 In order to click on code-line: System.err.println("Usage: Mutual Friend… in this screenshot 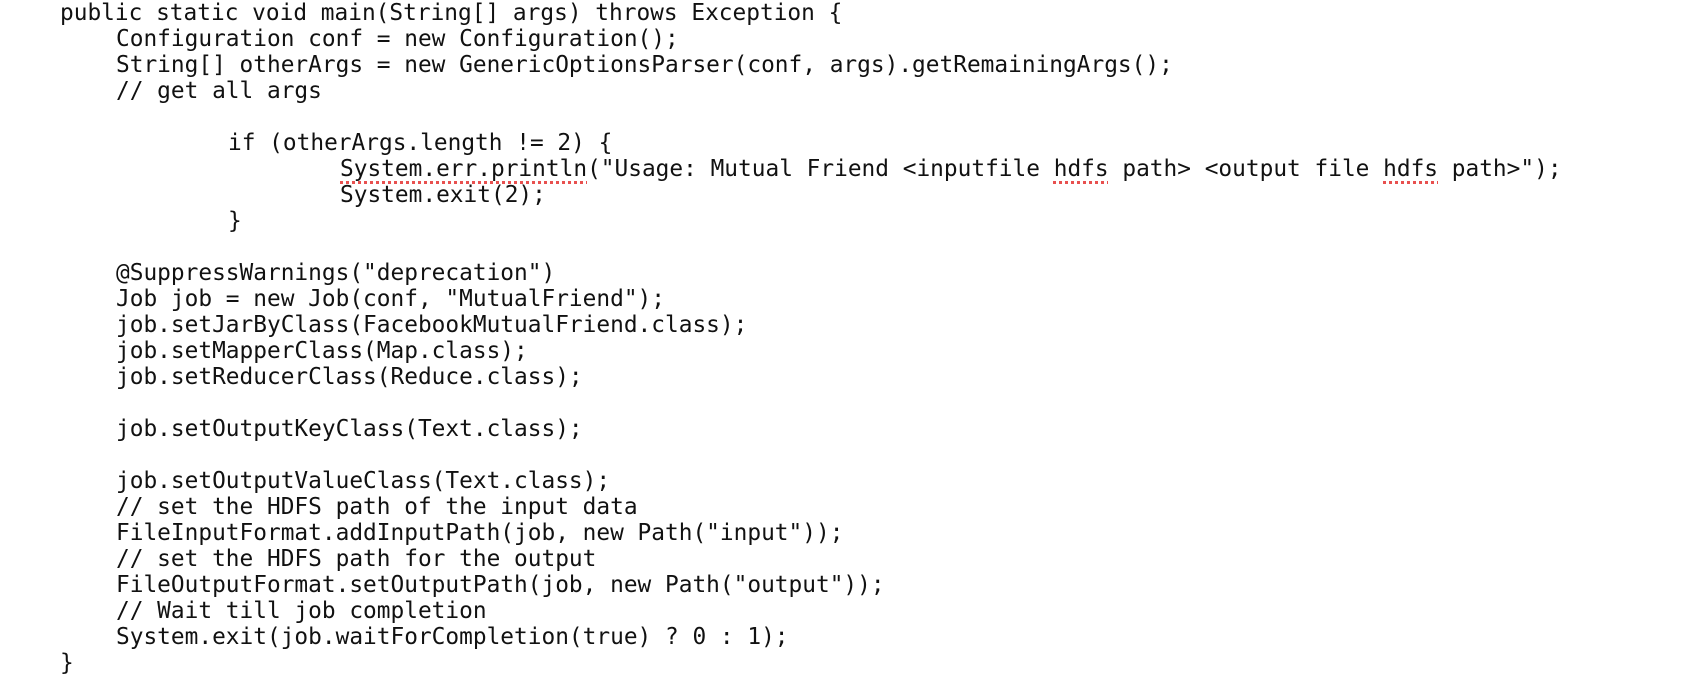, I will do `click(951, 169)`.